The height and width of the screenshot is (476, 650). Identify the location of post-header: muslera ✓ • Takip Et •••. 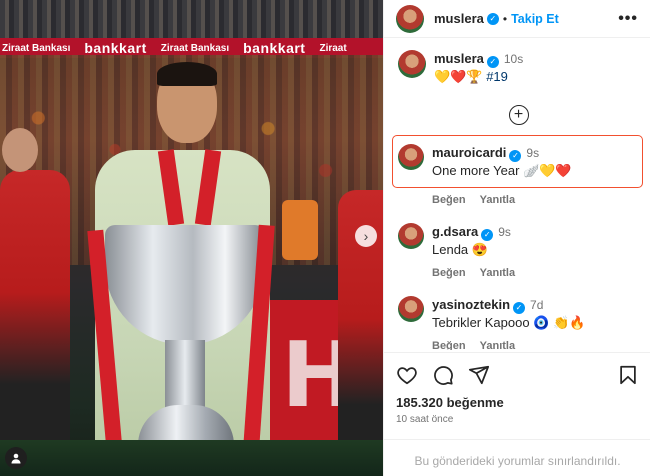
(517, 19).